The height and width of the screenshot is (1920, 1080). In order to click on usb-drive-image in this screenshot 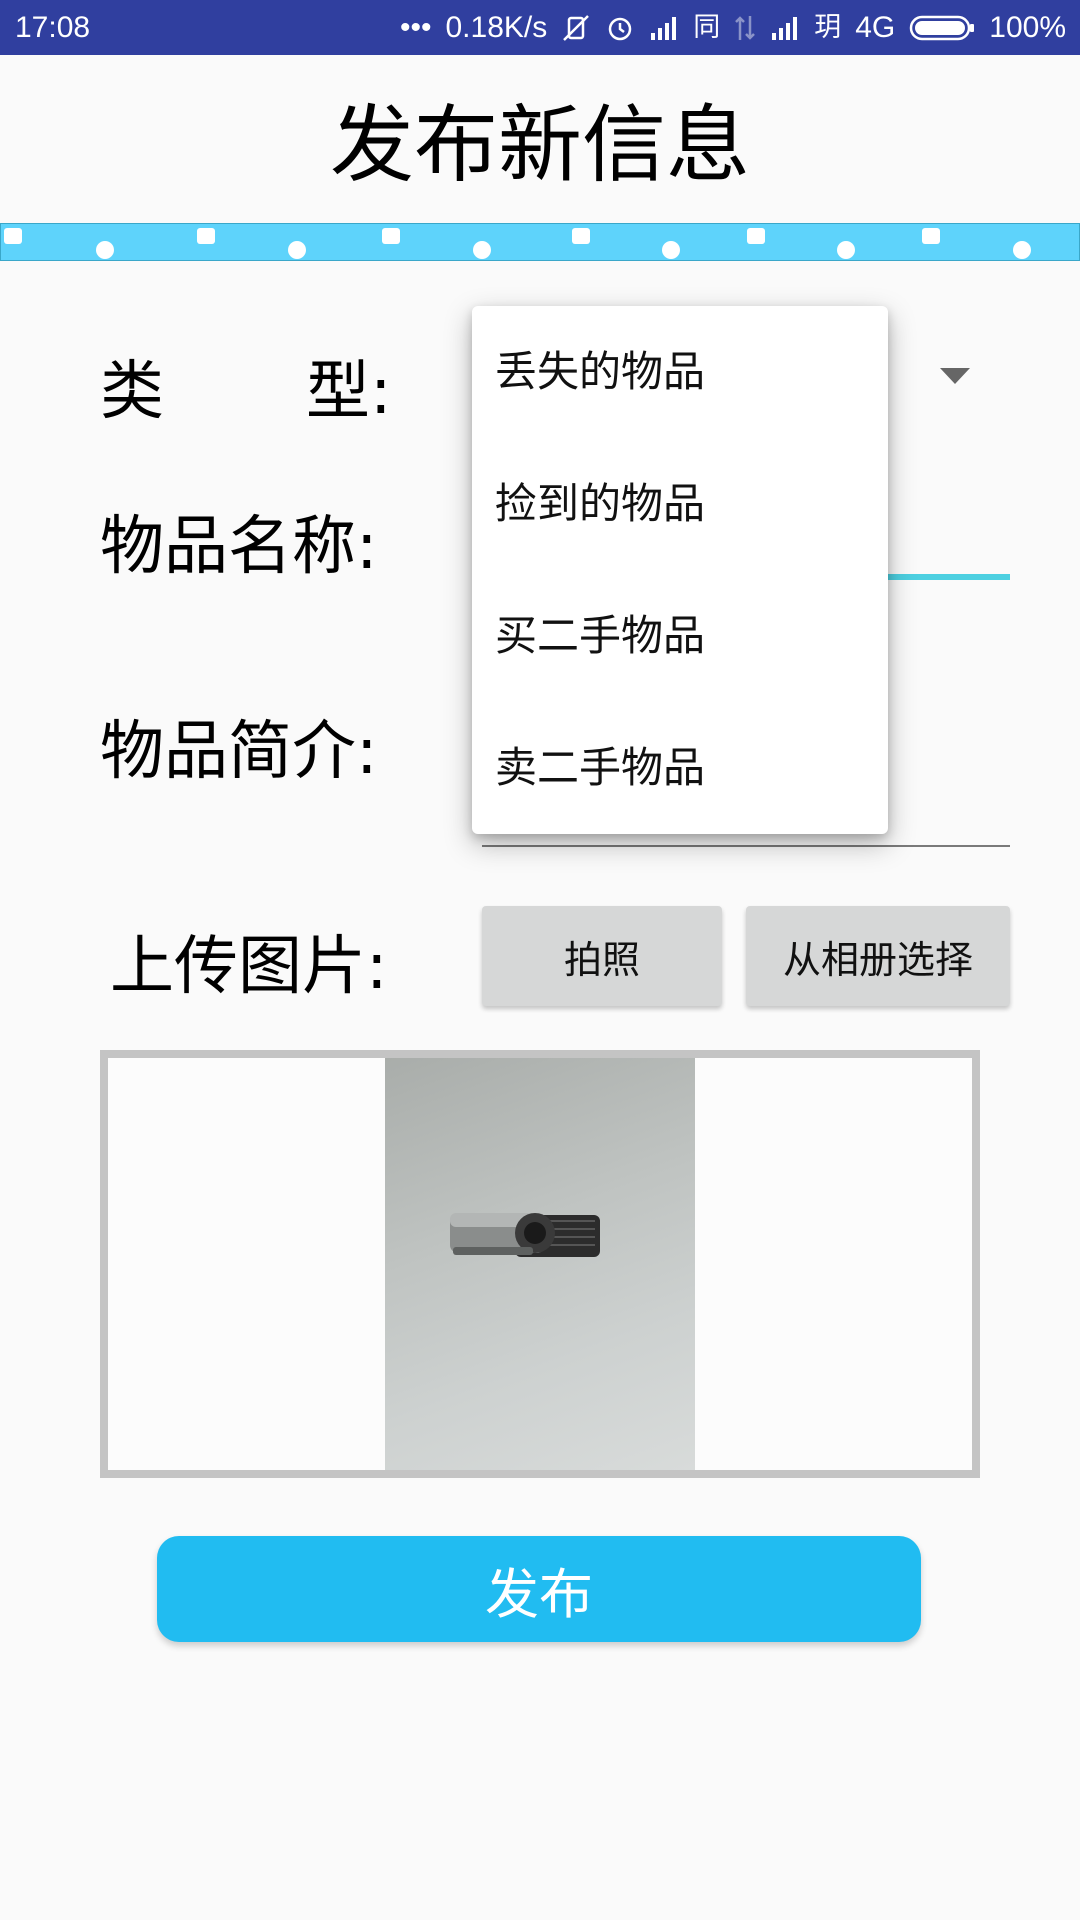, I will do `click(525, 1235)`.